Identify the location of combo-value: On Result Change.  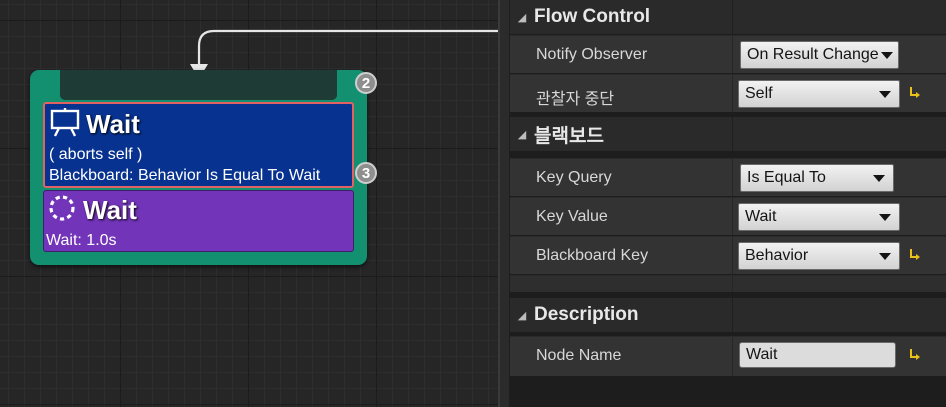
(813, 54).